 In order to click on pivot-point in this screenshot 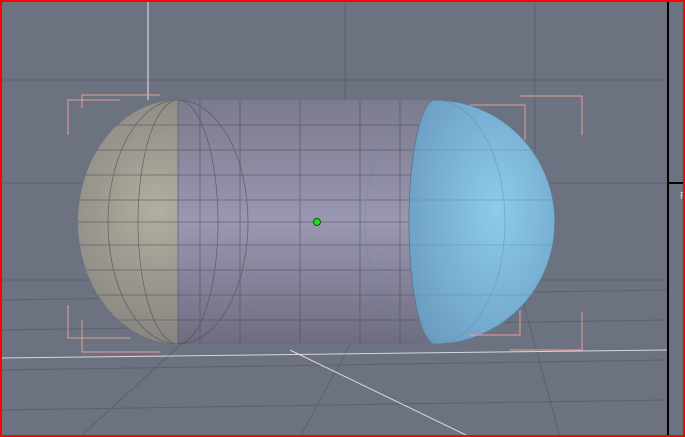, I will do `click(317, 222)`.